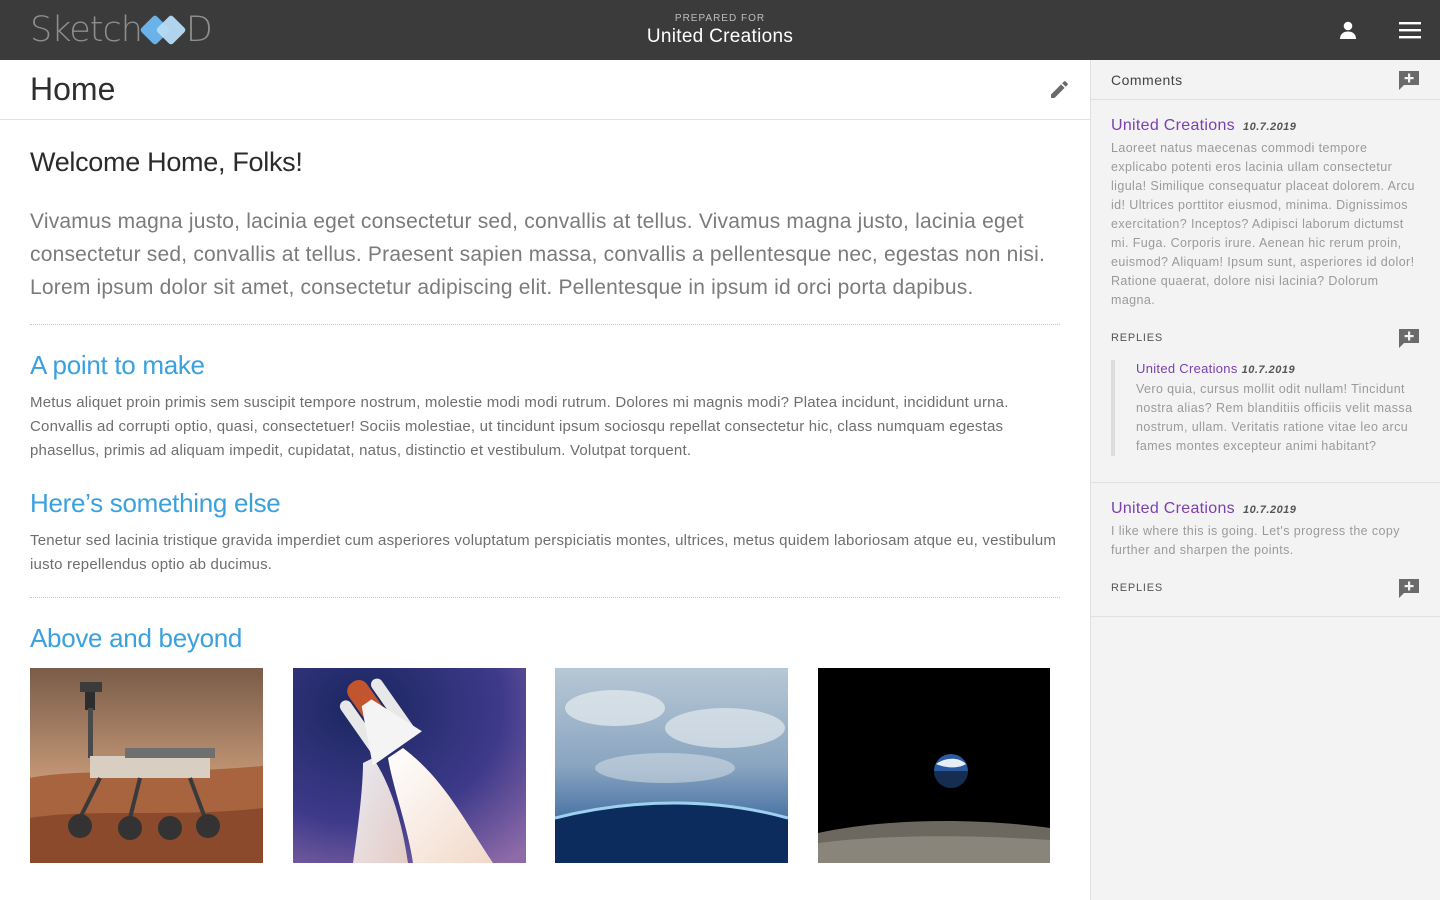 The width and height of the screenshot is (1440, 900). What do you see at coordinates (117, 365) in the screenshot?
I see `section-heading: A point to make` at bounding box center [117, 365].